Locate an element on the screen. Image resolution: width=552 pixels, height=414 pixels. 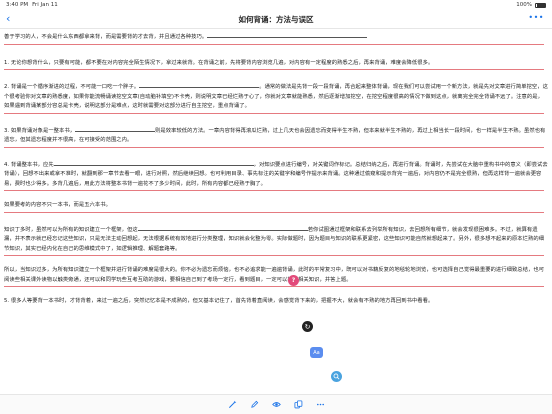
paragraph-block: 善于学习的人，不会是什么东西都拿来背，而是需要背的才去背，并且通过各种技巧。 is located at coordinates (276, 38).